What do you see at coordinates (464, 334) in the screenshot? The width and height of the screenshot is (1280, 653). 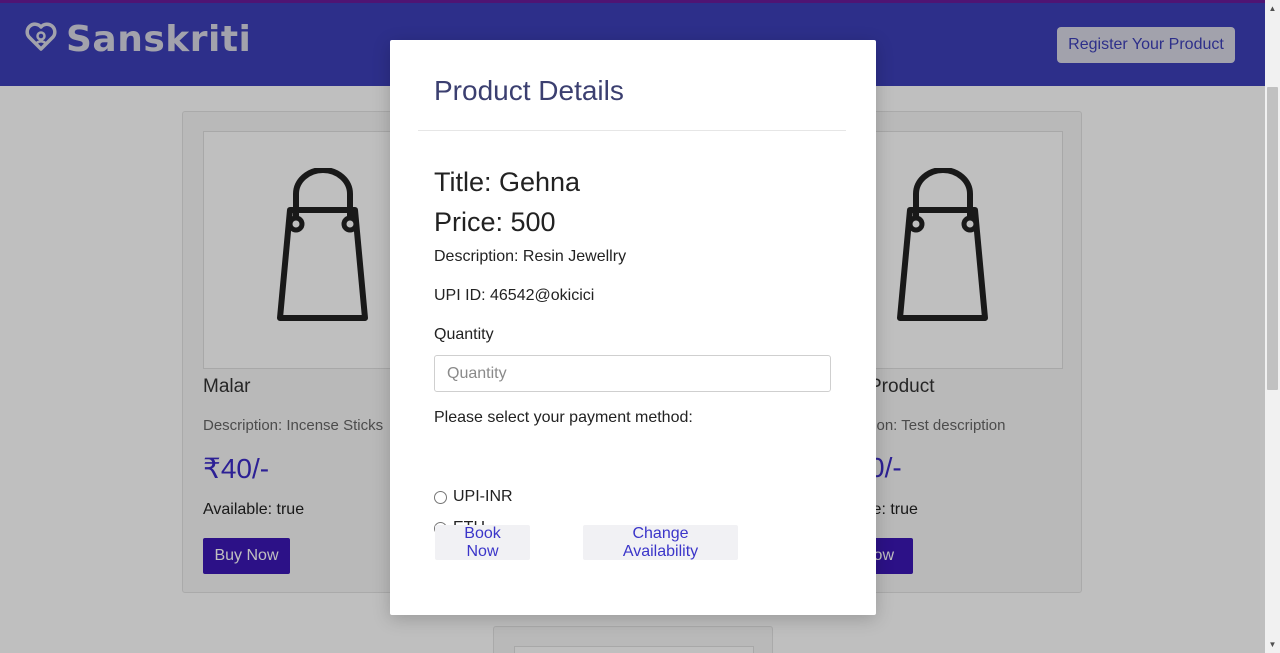 I see `quantity-label: Quantity` at bounding box center [464, 334].